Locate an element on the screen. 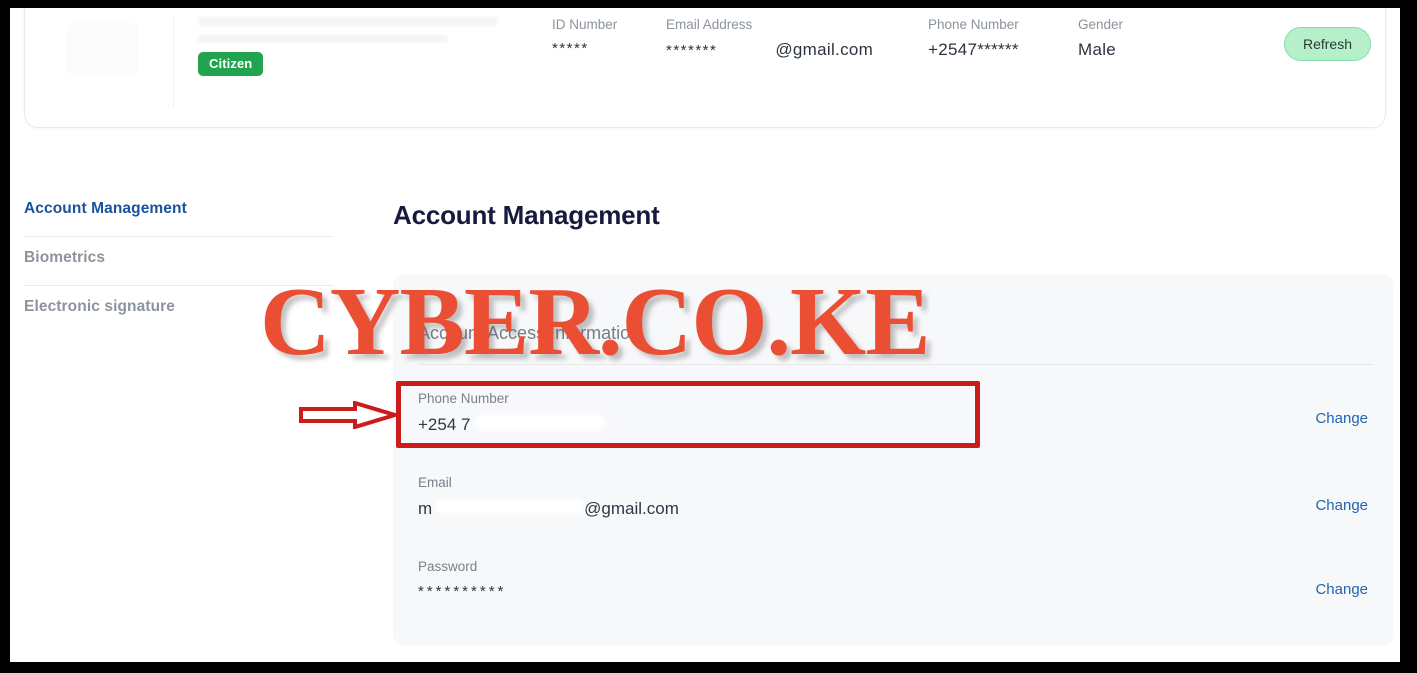 This screenshot has width=1417, height=673. field-id-number-label: ID Number is located at coordinates (585, 24).